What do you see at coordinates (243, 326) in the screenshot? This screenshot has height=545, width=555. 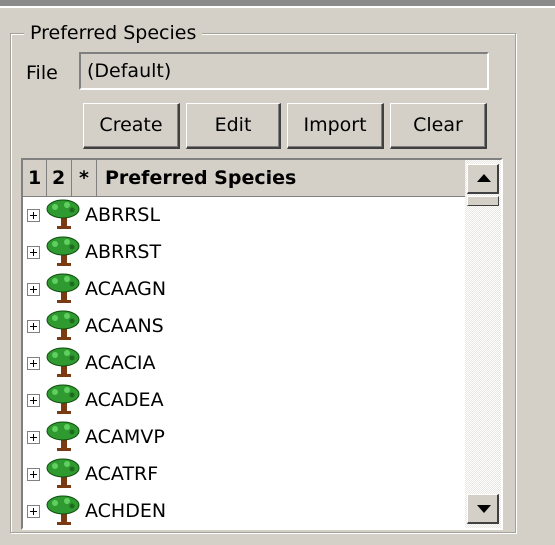 I see `list-item: ACAANS` at bounding box center [243, 326].